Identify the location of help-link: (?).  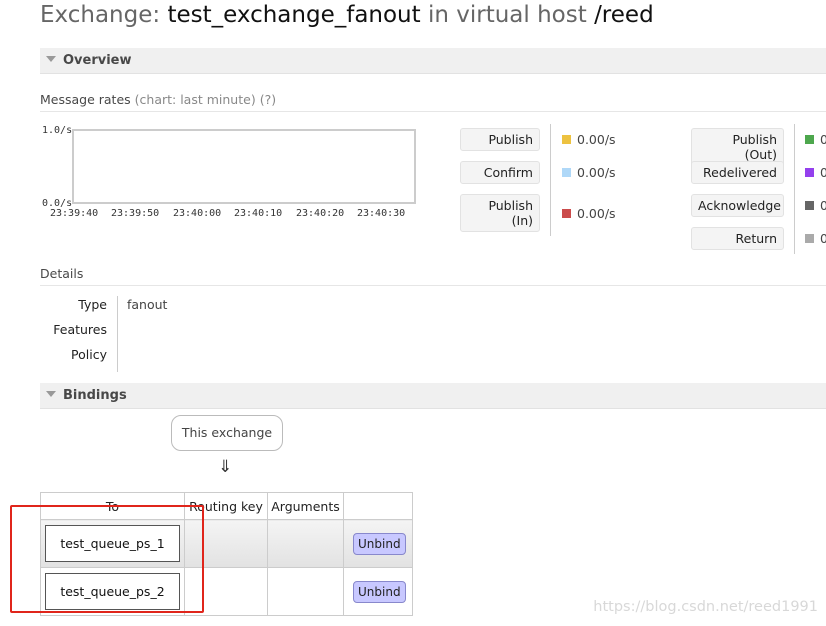
(268, 99).